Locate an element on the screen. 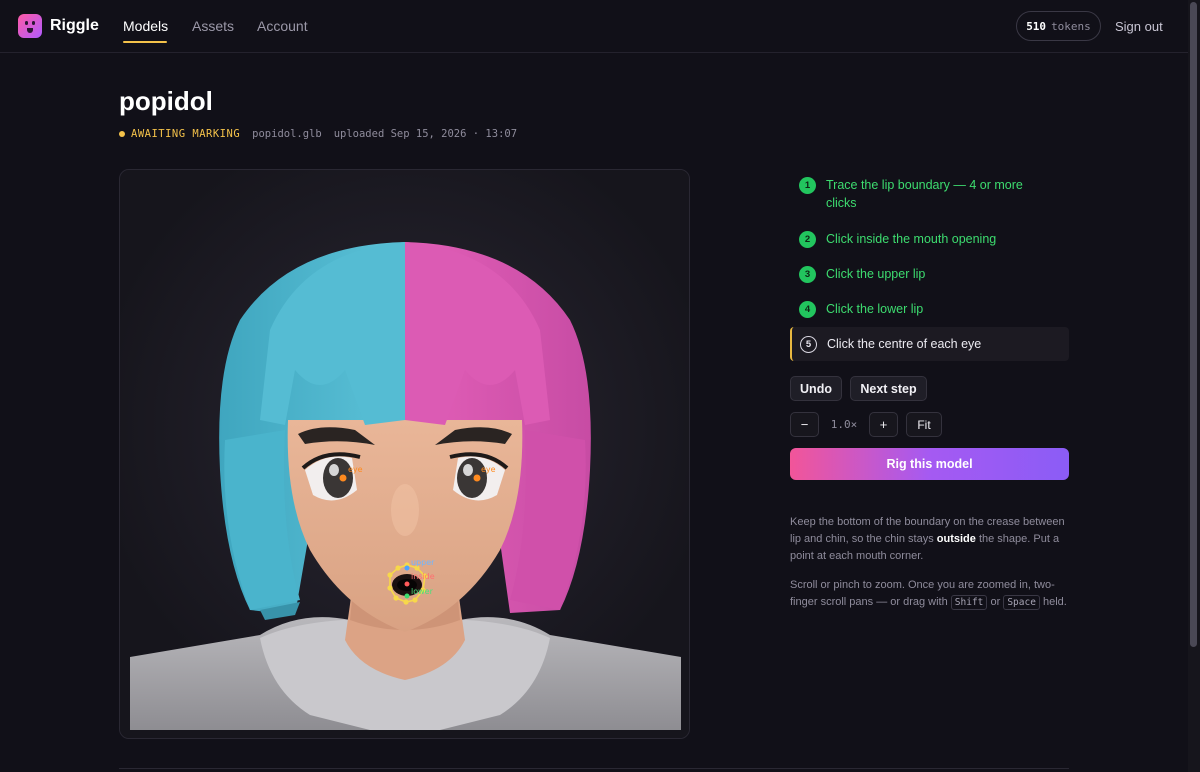 The width and height of the screenshot is (1200, 772). status-dot-icon is located at coordinates (122, 134).